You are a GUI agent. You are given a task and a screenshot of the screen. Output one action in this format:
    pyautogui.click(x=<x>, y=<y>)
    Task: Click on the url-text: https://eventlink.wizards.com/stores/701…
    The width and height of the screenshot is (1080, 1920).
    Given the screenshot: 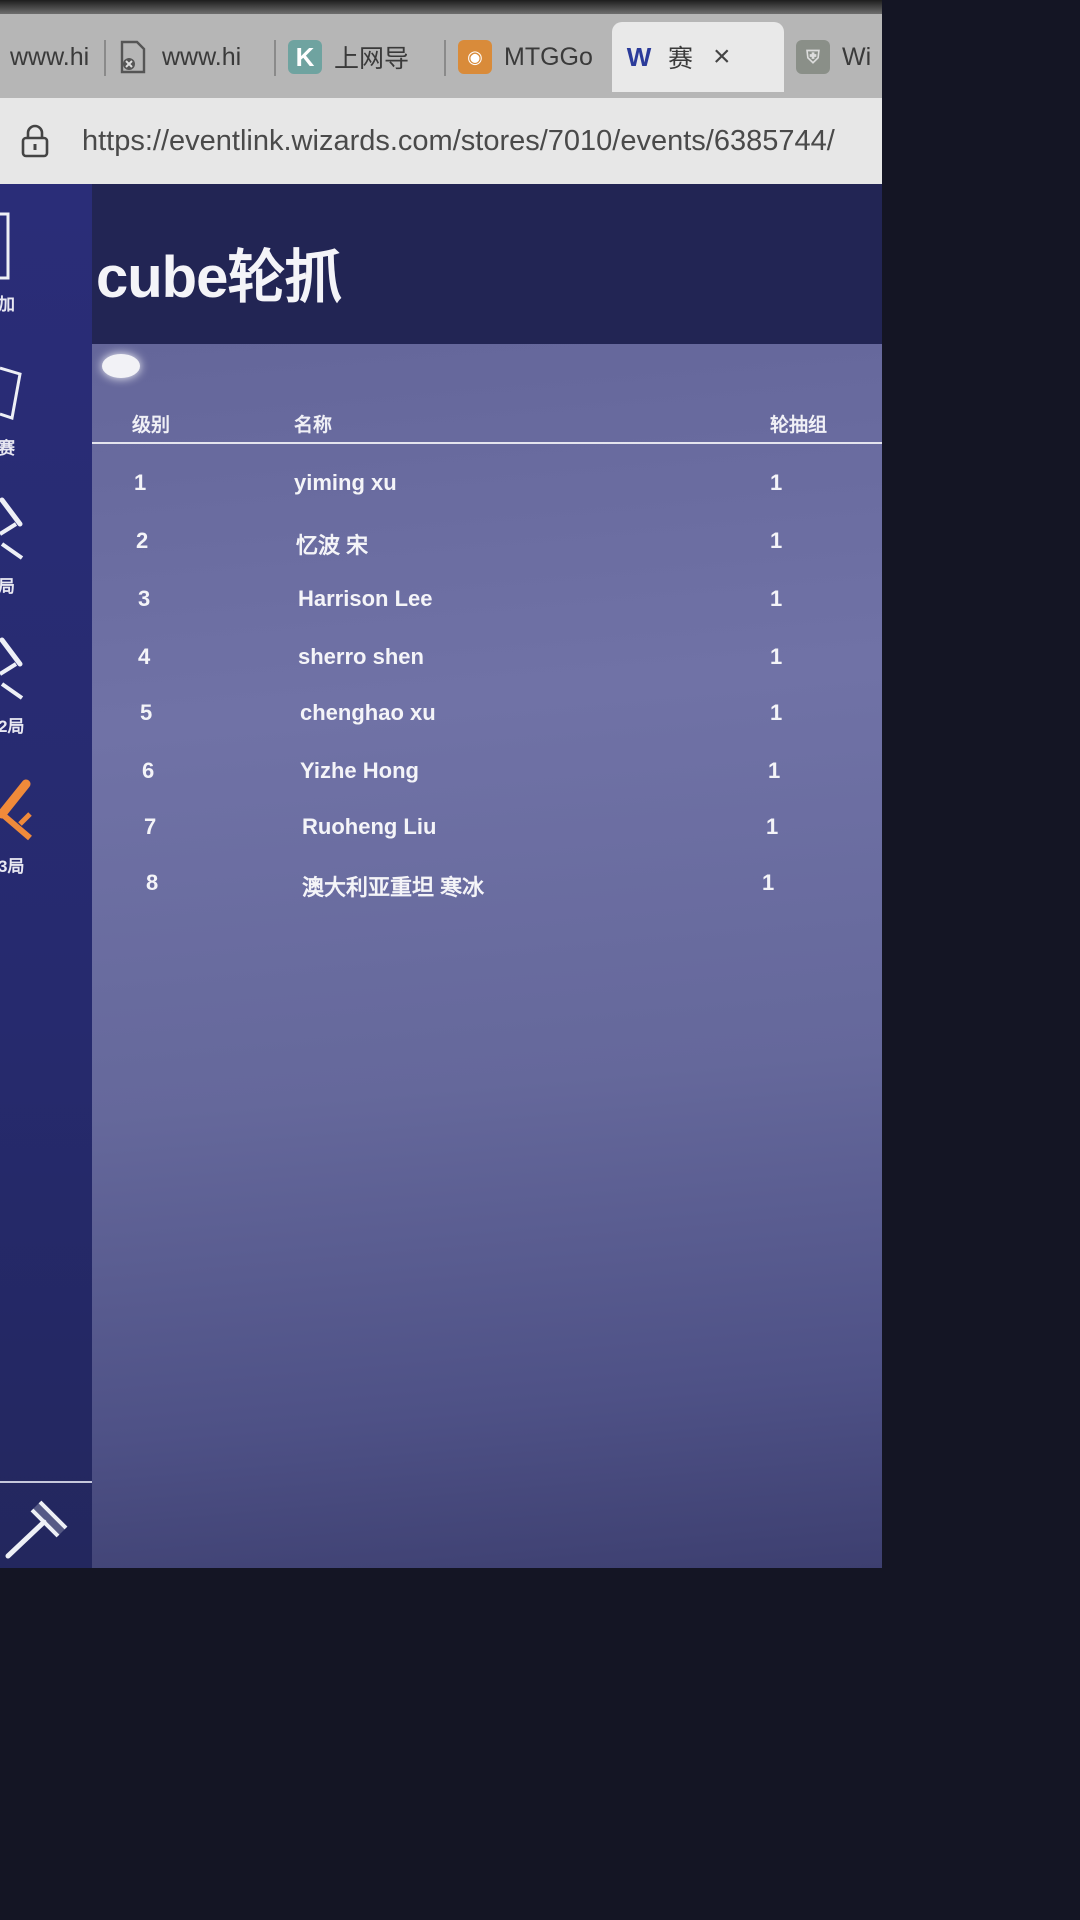 What is the action you would take?
    pyautogui.click(x=458, y=141)
    